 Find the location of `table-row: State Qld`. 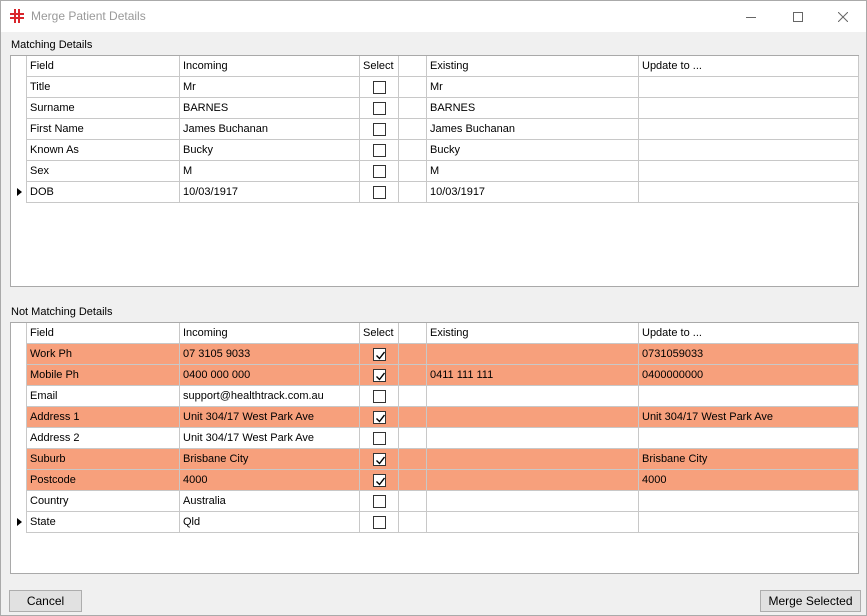

table-row: State Qld is located at coordinates (435, 522).